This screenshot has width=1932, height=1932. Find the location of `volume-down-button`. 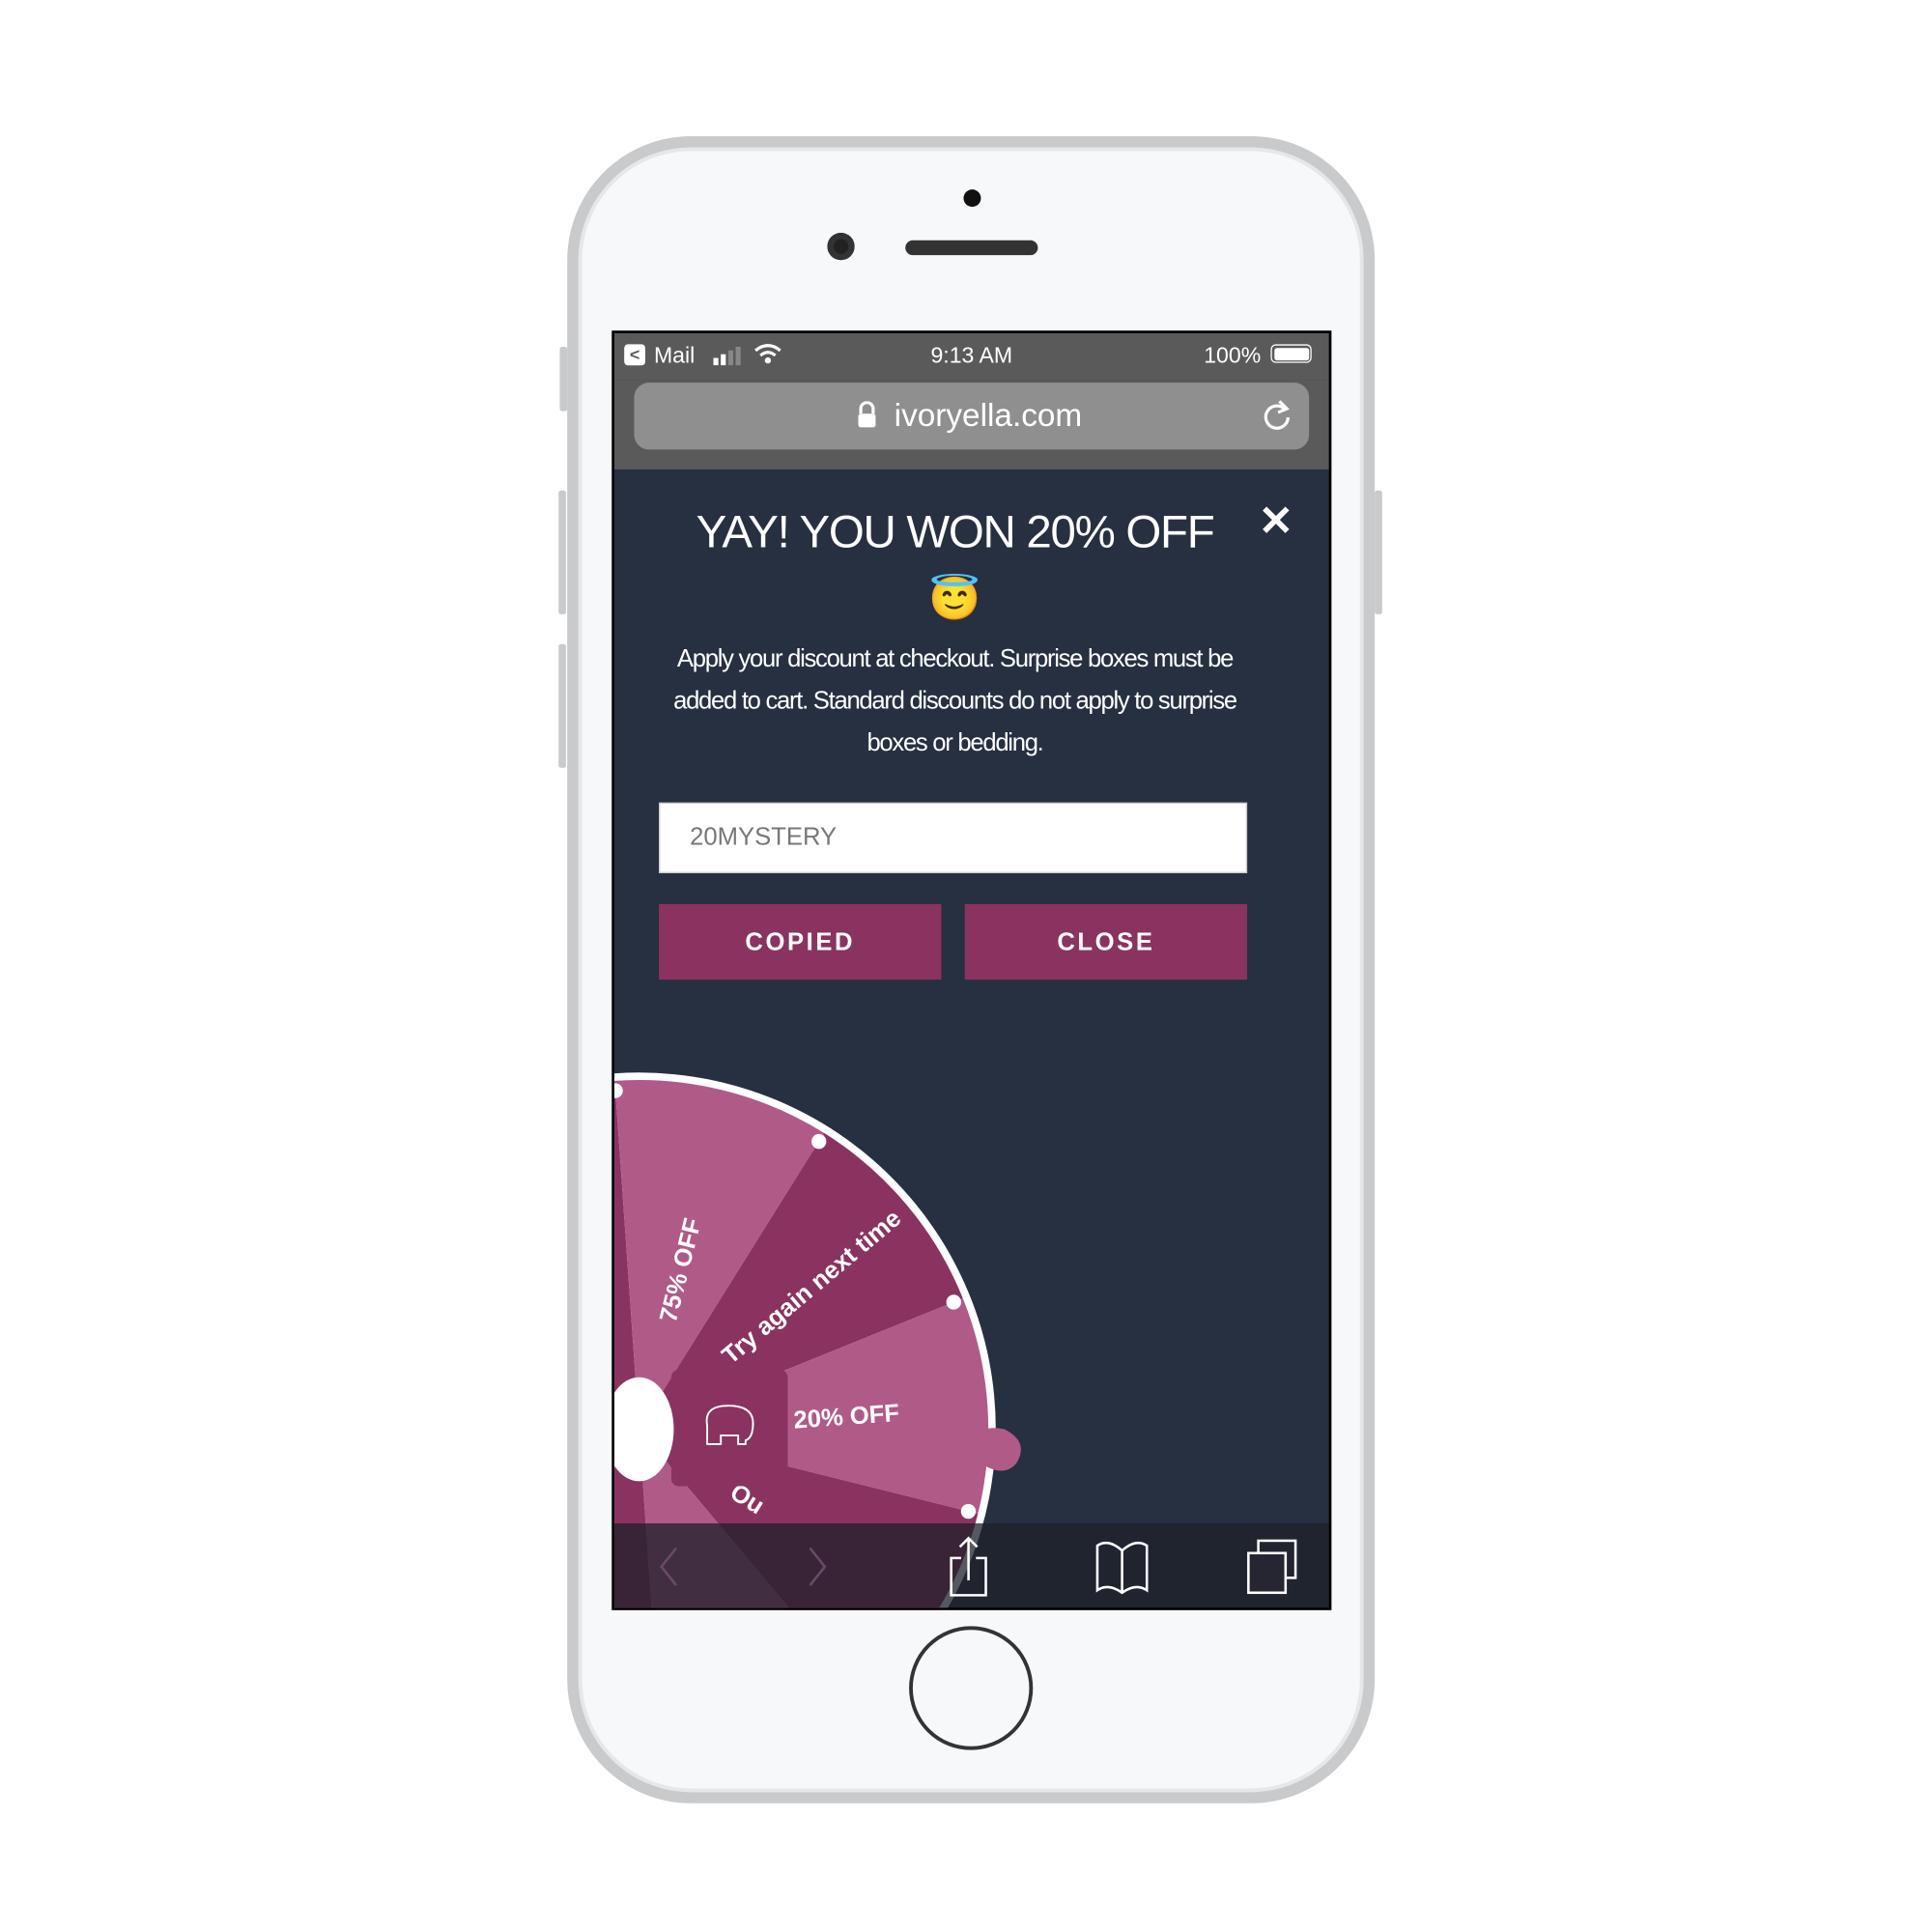

volume-down-button is located at coordinates (562, 705).